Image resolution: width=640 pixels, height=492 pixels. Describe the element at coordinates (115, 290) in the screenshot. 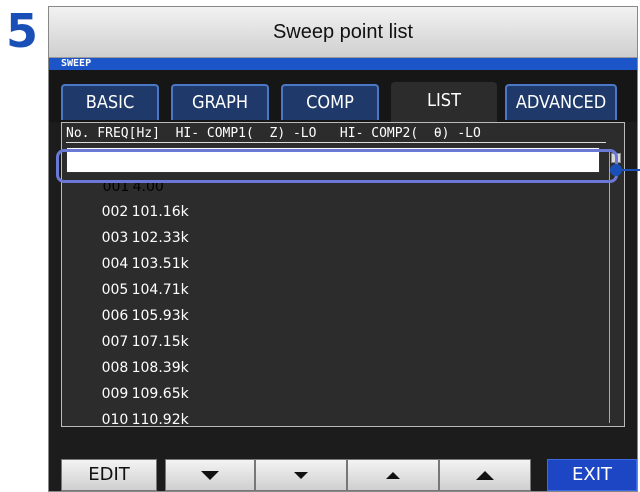

I see `row-number: 005` at that location.